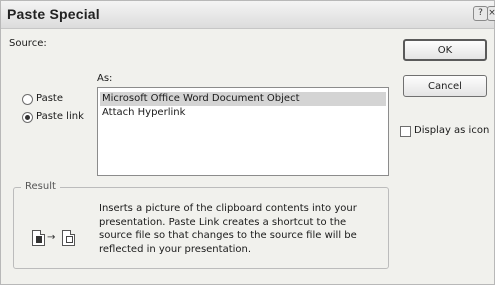  I want to click on help-icon: ?, so click(480, 13).